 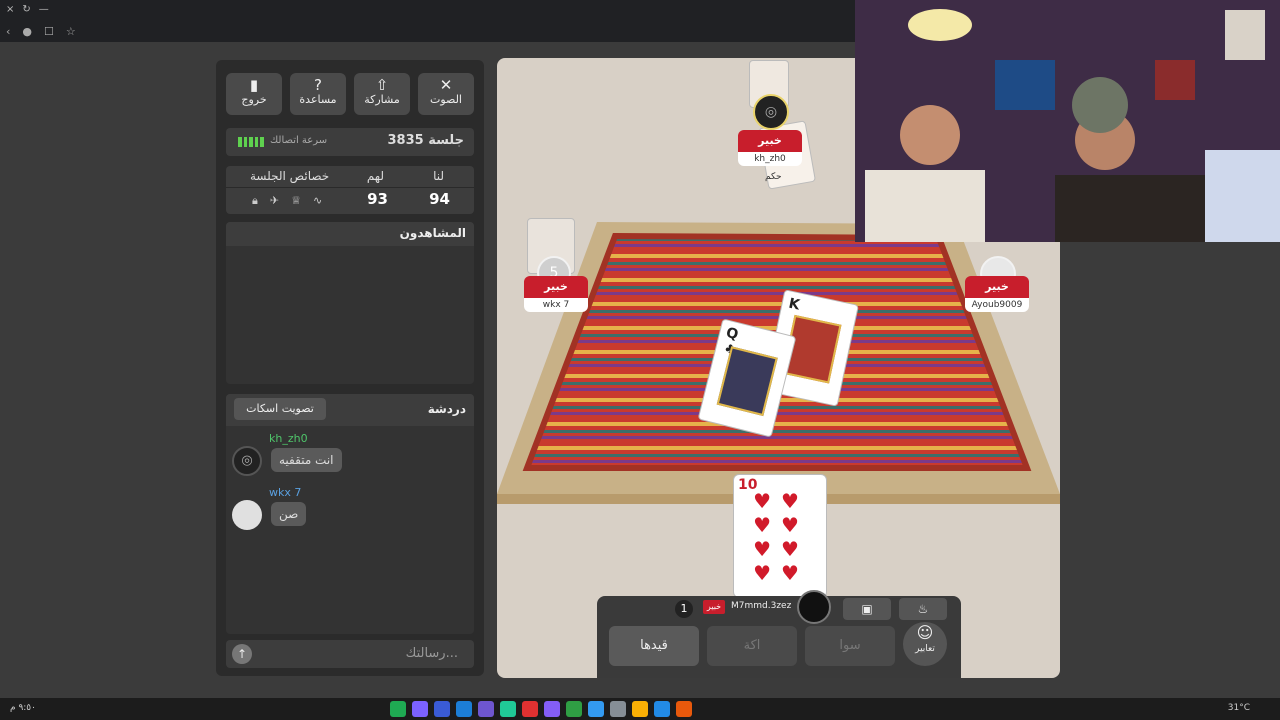 What do you see at coordinates (752, 646) in the screenshot?
I see `akka-button: اكة` at bounding box center [752, 646].